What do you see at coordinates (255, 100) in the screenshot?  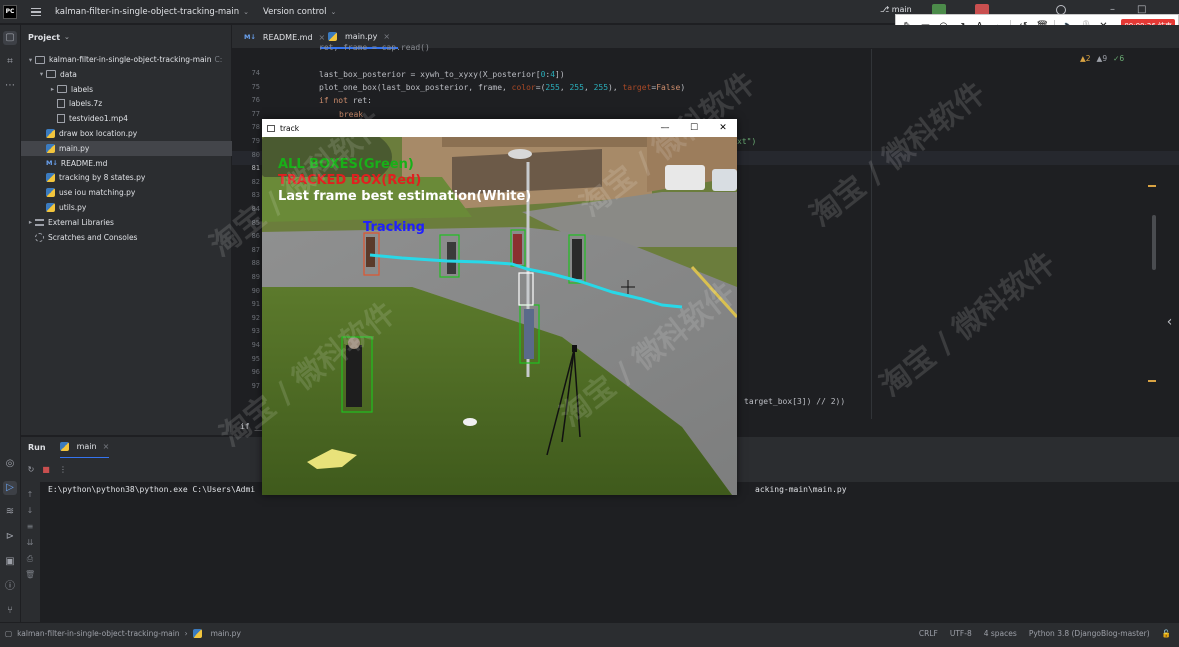 I see `line-number: 76` at bounding box center [255, 100].